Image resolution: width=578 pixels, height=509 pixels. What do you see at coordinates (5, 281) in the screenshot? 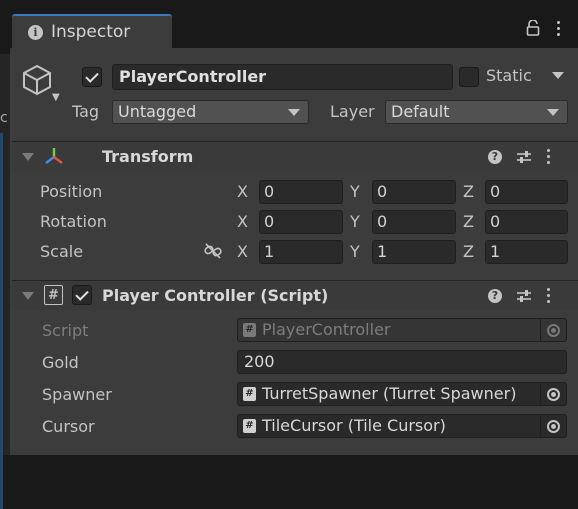
I see `left-panel-edge: c` at bounding box center [5, 281].